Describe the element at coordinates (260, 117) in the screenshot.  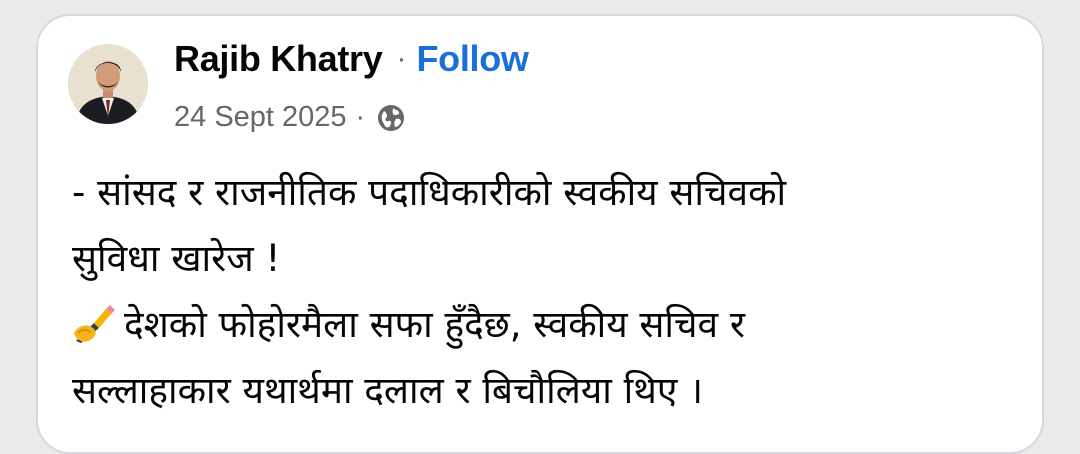
I see `post-date: 24 Sept 2025` at that location.